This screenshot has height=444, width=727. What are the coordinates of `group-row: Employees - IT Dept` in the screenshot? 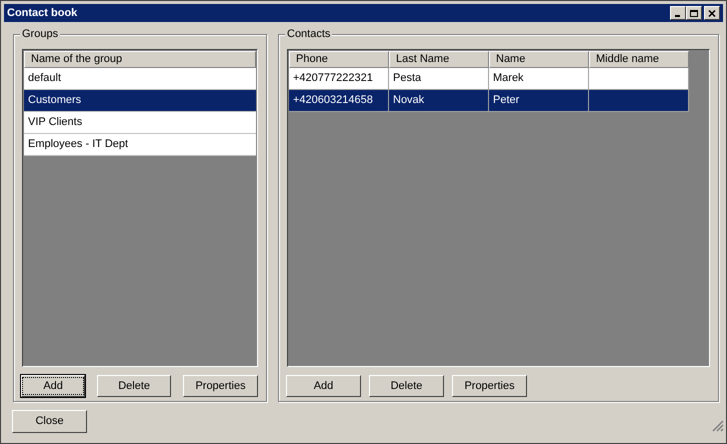 It's located at (140, 145).